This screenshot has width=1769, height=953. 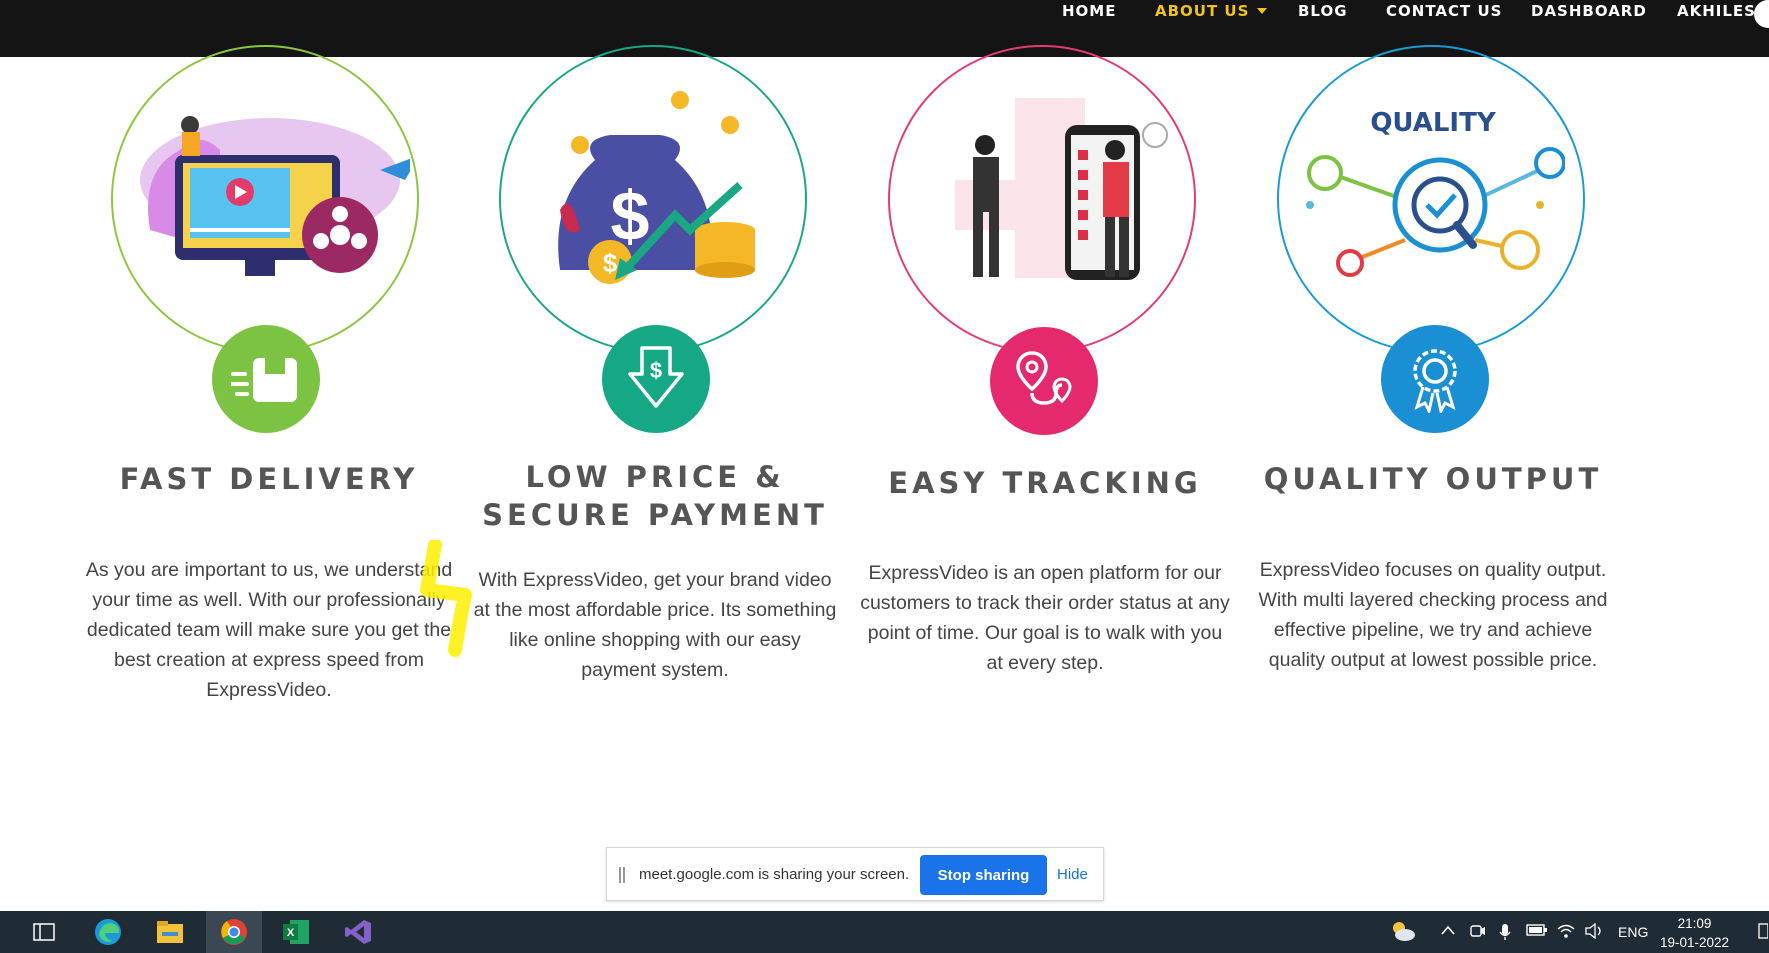 I want to click on excel-icon: X, so click(x=296, y=932).